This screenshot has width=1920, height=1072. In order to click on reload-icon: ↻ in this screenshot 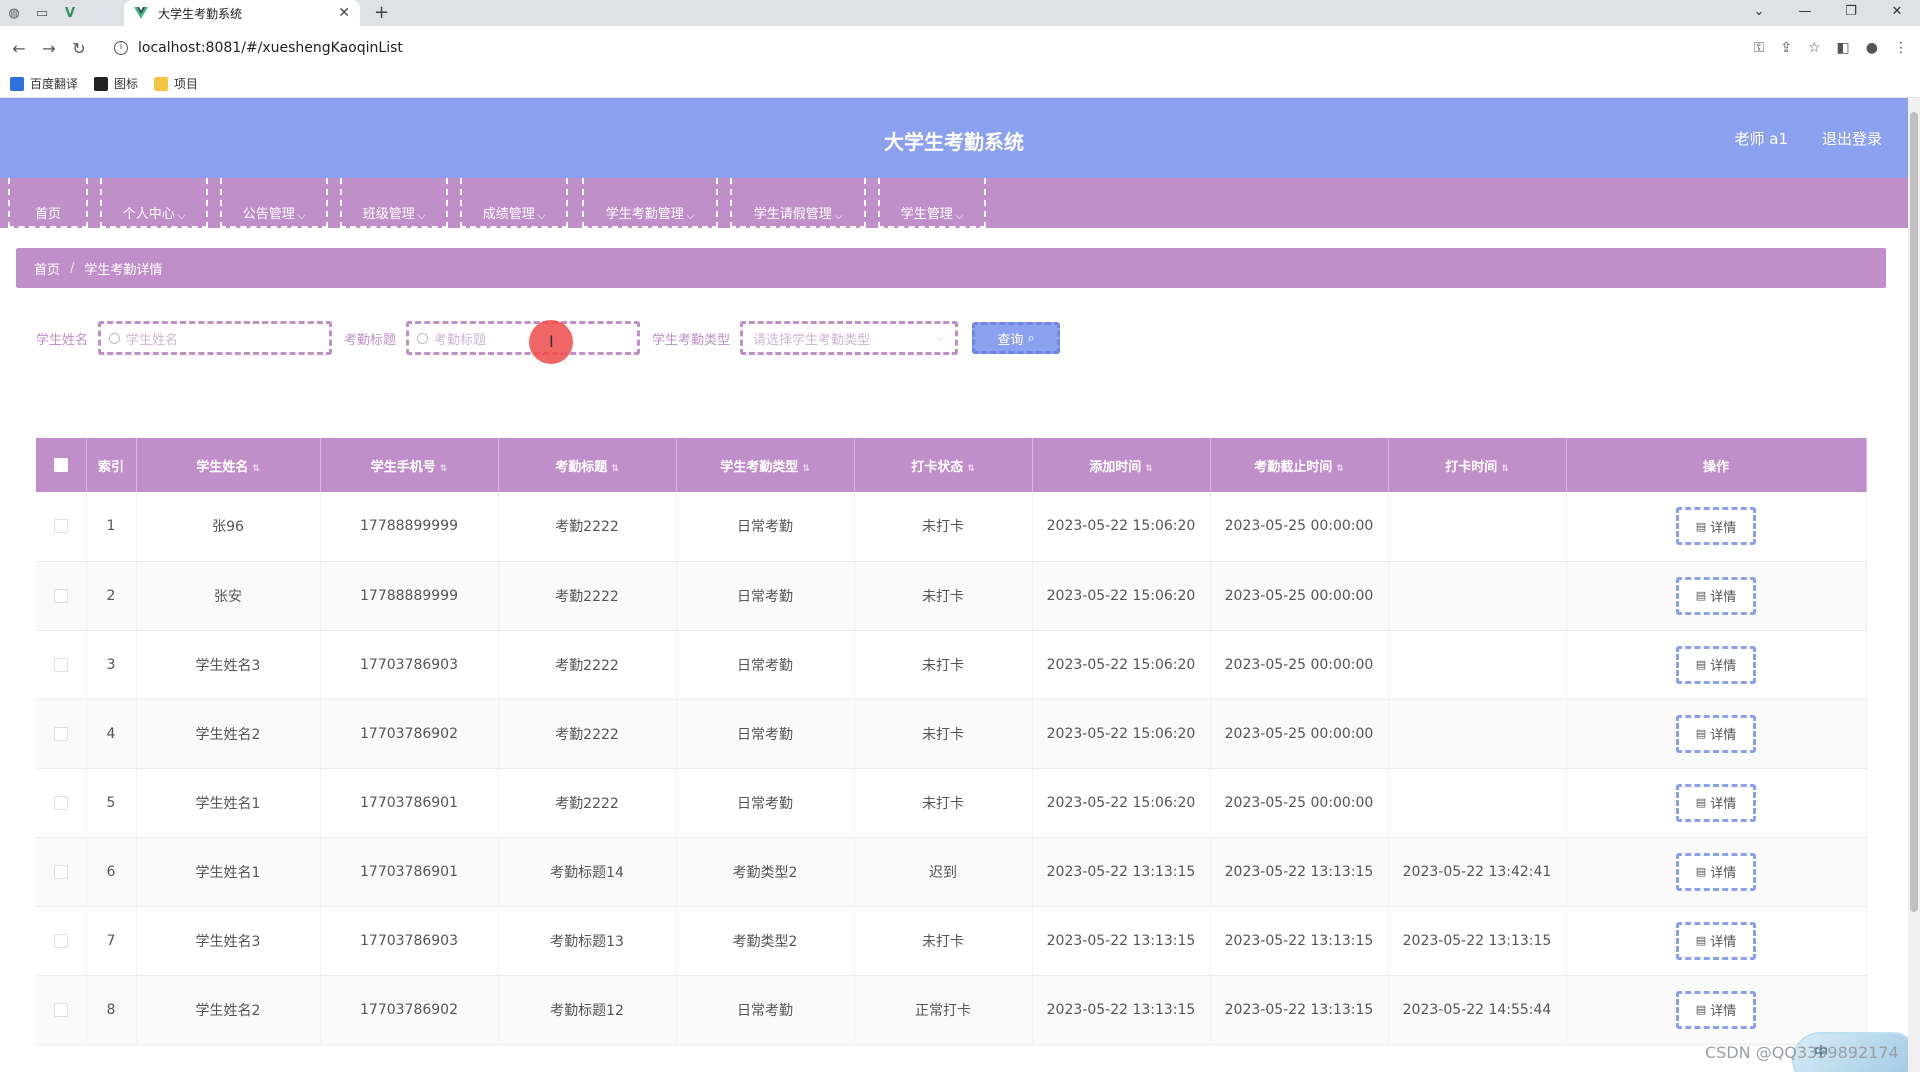, I will do `click(79, 48)`.